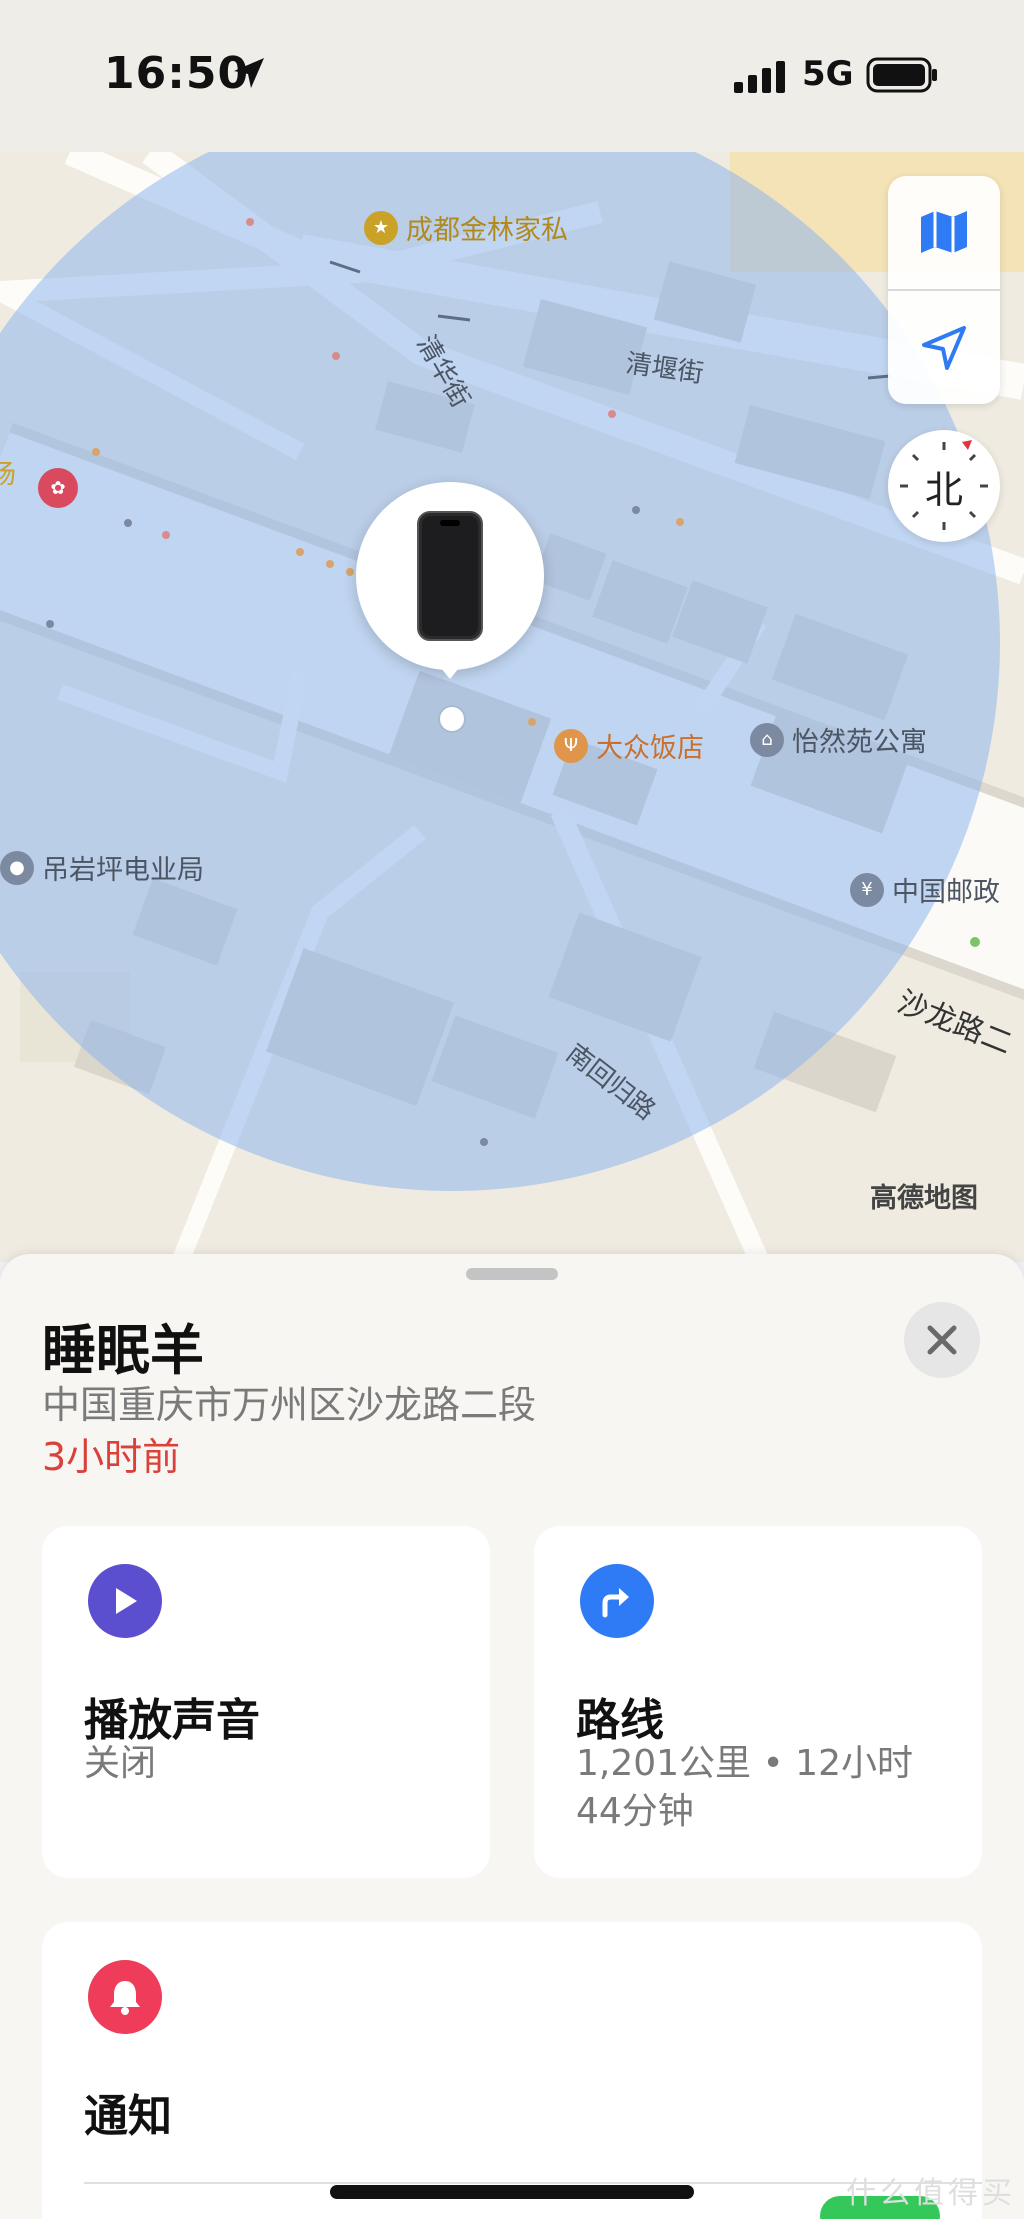 Image resolution: width=1024 pixels, height=2219 pixels. I want to click on notifications-card: 通知, so click(512, 2070).